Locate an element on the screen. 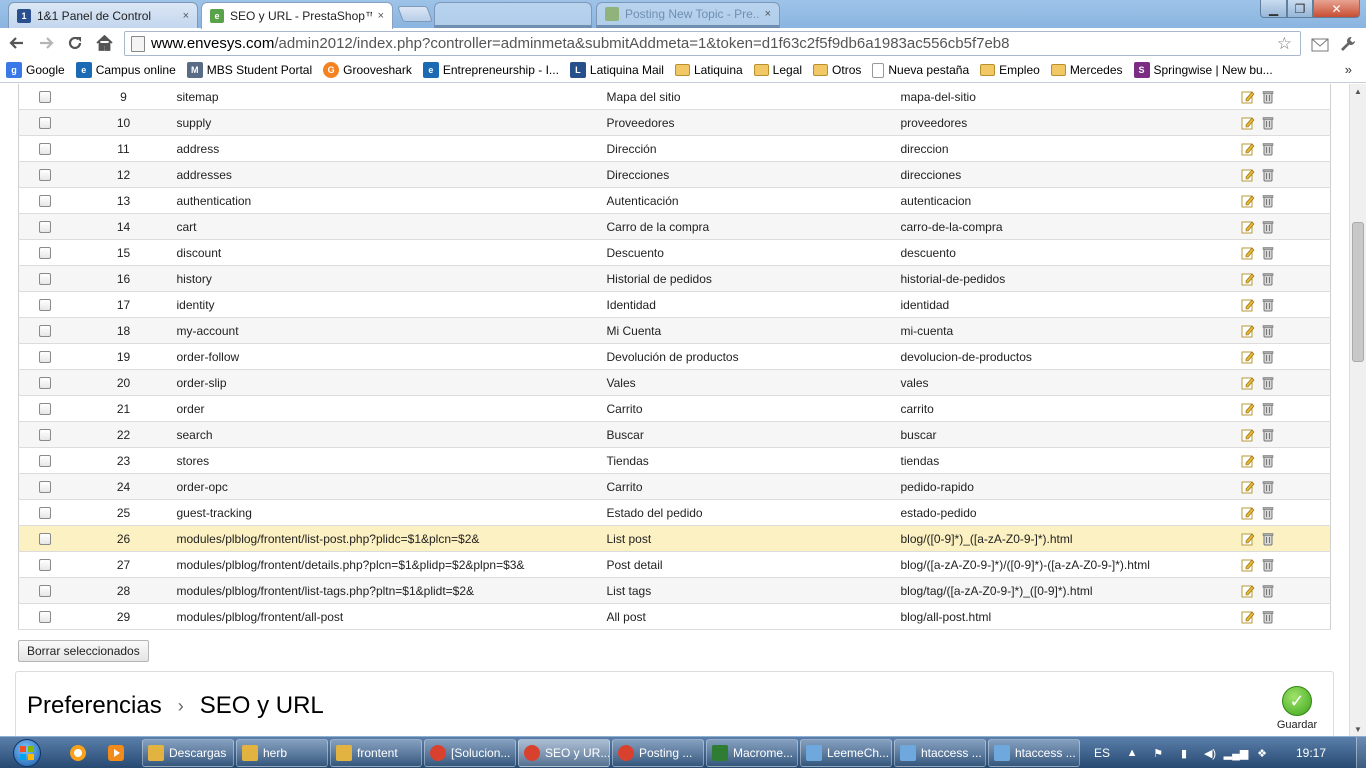 Image resolution: width=1366 pixels, height=768 pixels. taskbar-button: herb is located at coordinates (282, 753).